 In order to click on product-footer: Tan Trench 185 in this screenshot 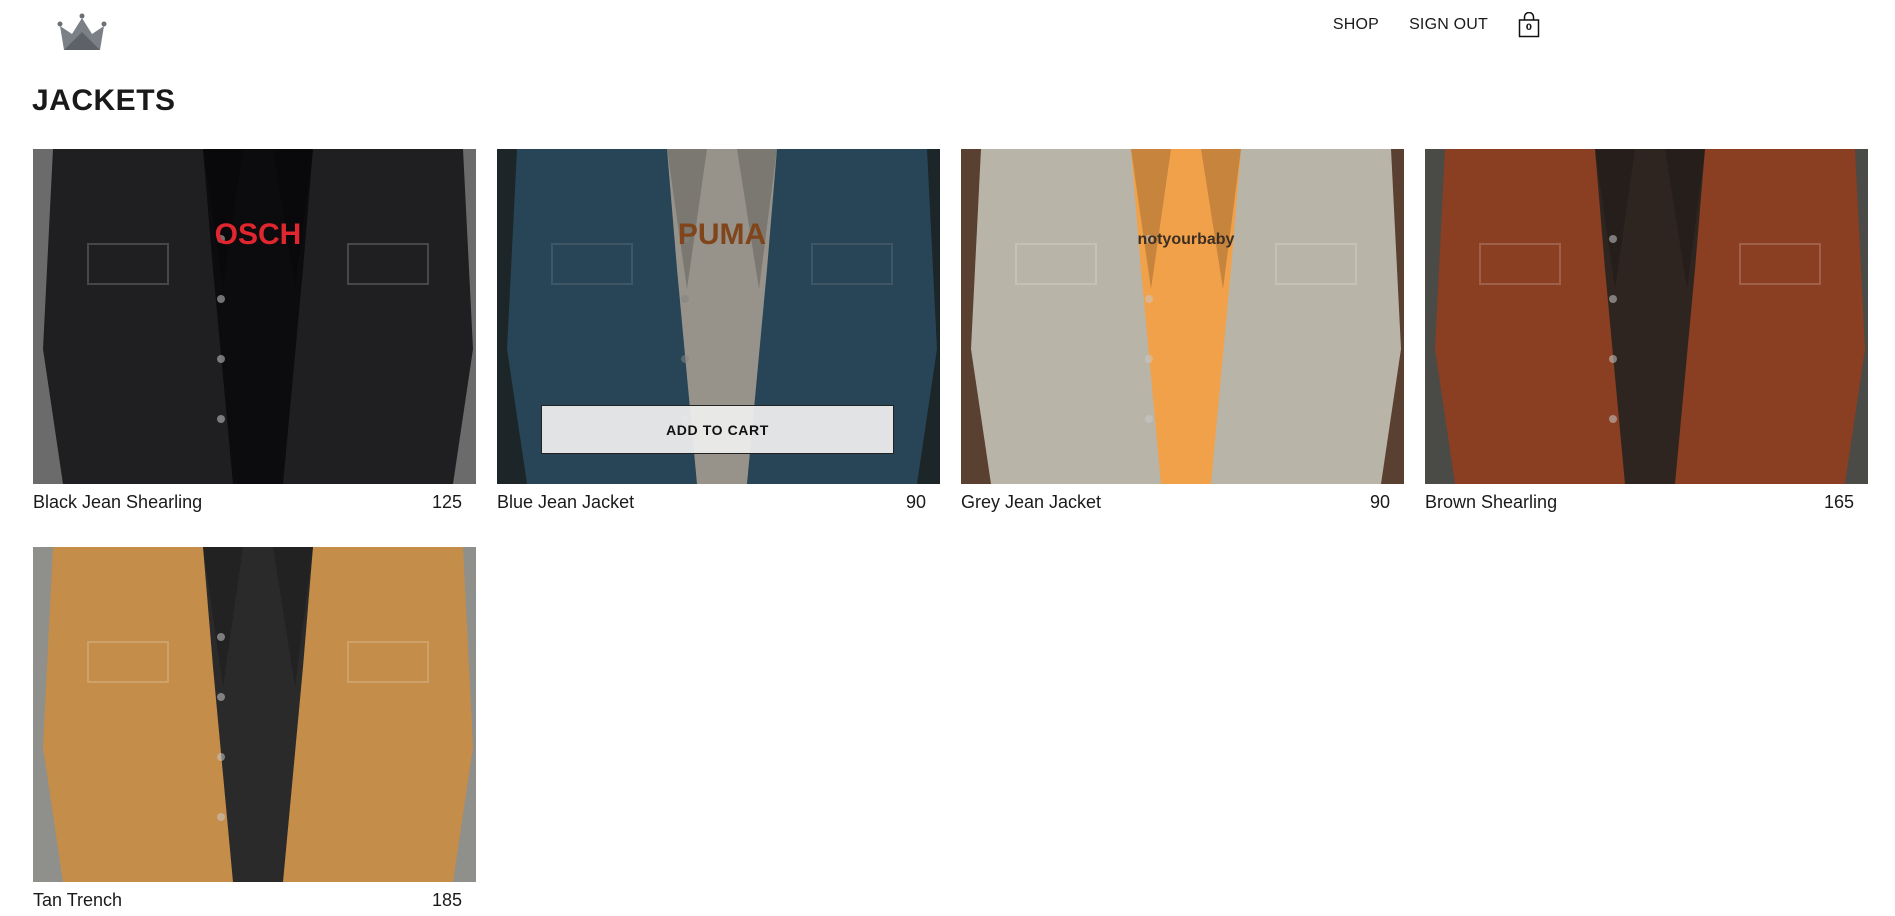, I will do `click(254, 900)`.